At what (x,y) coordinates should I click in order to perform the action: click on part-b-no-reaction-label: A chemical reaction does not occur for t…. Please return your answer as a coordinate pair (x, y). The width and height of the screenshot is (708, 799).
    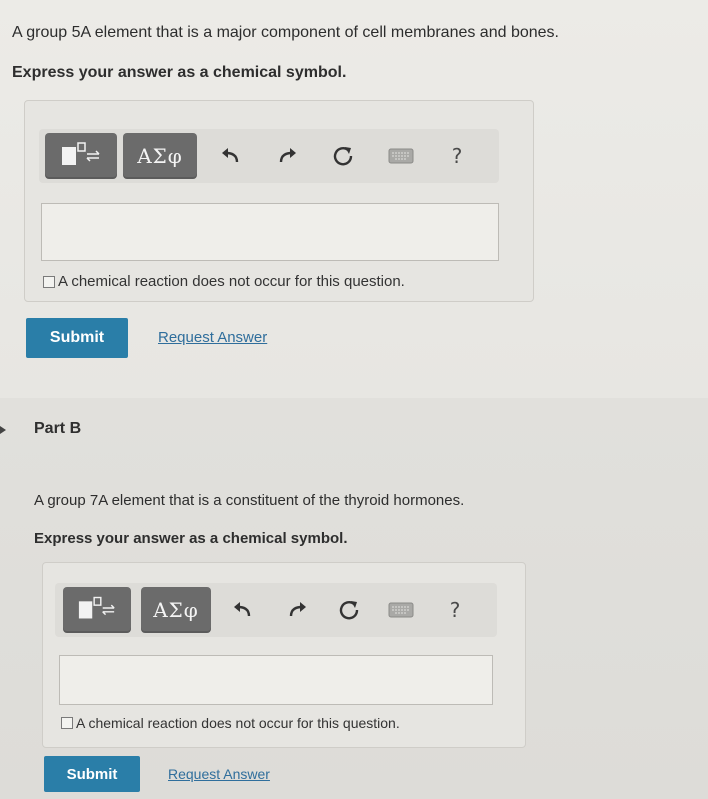
    Looking at the image, I should click on (238, 723).